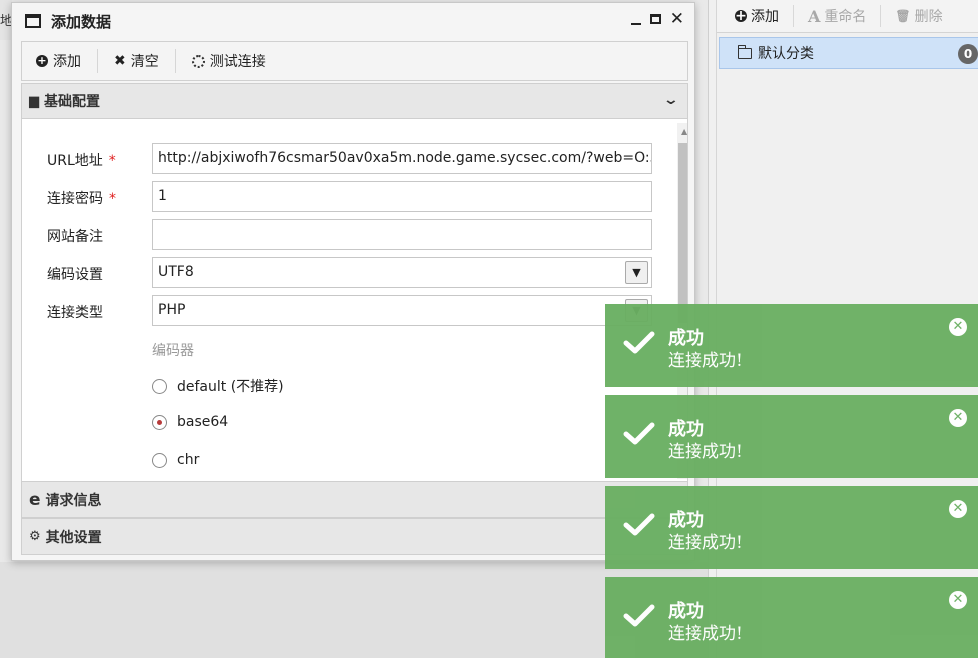  Describe the element at coordinates (176, 272) in the screenshot. I see `encoding-value: UTF8` at that location.